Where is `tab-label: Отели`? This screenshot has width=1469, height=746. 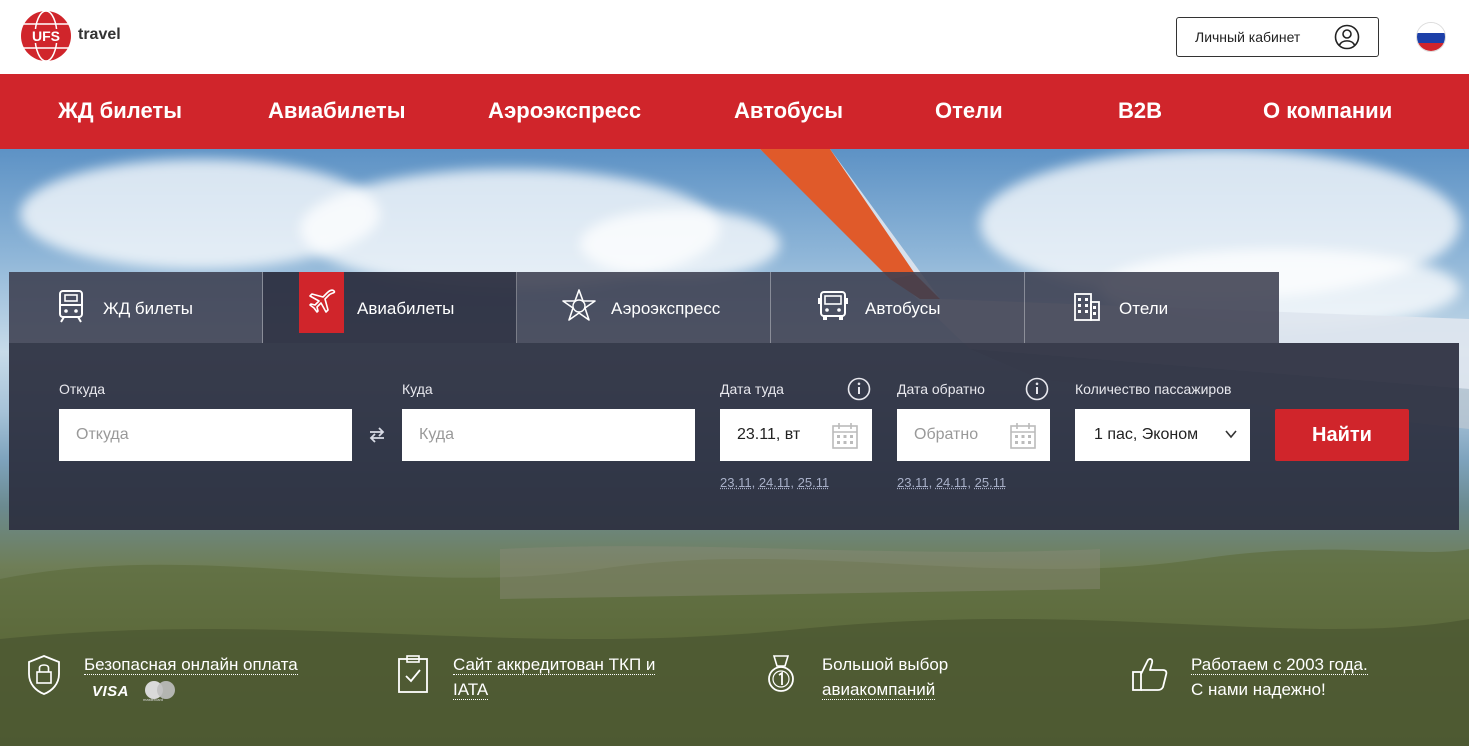
tab-label: Отели is located at coordinates (1144, 308).